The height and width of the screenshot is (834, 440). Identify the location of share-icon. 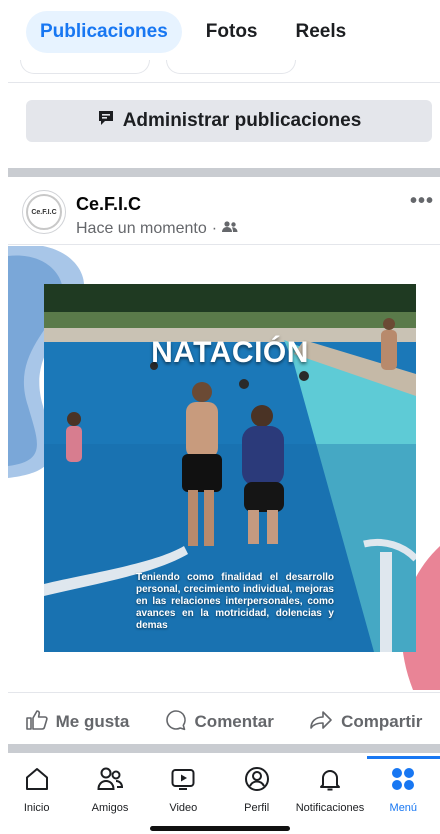
(321, 722).